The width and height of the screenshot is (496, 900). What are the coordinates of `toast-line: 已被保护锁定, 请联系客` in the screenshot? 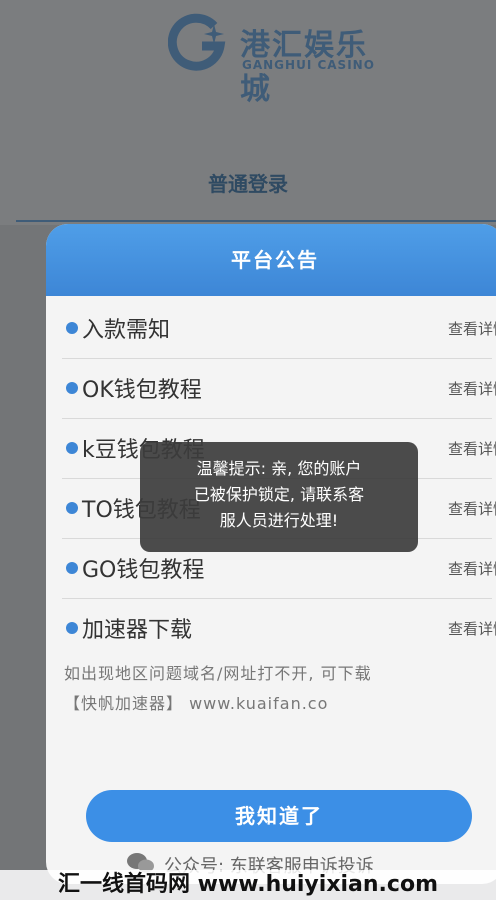 It's located at (279, 494).